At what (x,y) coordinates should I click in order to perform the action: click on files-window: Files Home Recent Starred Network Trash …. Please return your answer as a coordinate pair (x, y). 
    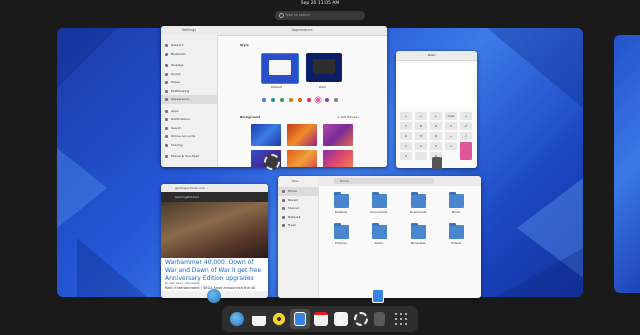
    Looking at the image, I should click on (379, 237).